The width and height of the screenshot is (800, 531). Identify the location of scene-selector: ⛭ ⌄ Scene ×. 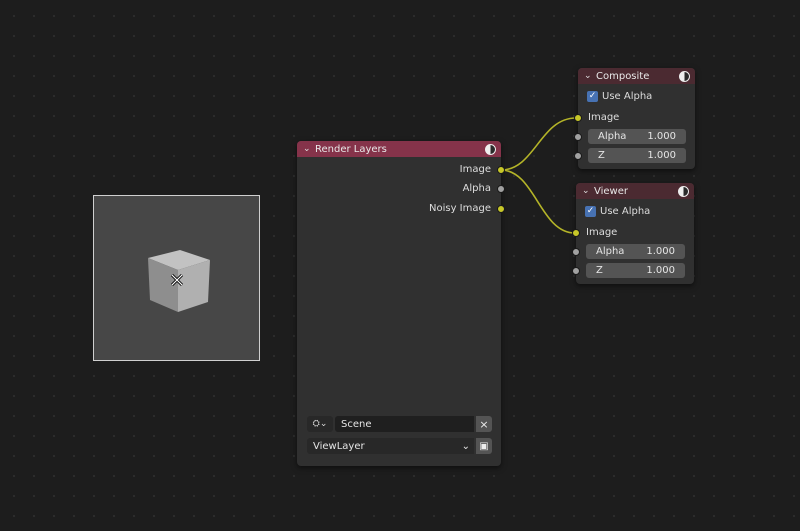
(399, 424).